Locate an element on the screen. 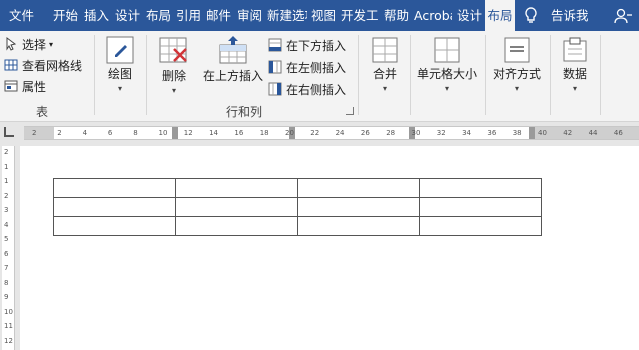 This screenshot has height=350, width=639. ruler-number: 30 is located at coordinates (416, 133).